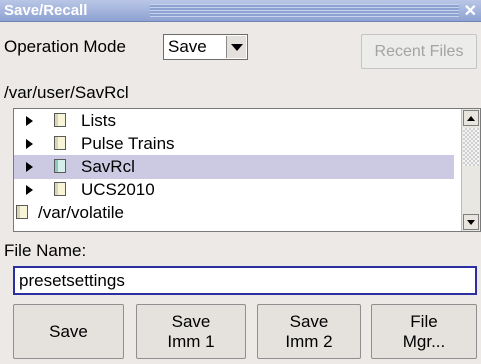 The width and height of the screenshot is (481, 364). Describe the element at coordinates (108, 166) in the screenshot. I see `tree-item-label: SavRcl` at that location.